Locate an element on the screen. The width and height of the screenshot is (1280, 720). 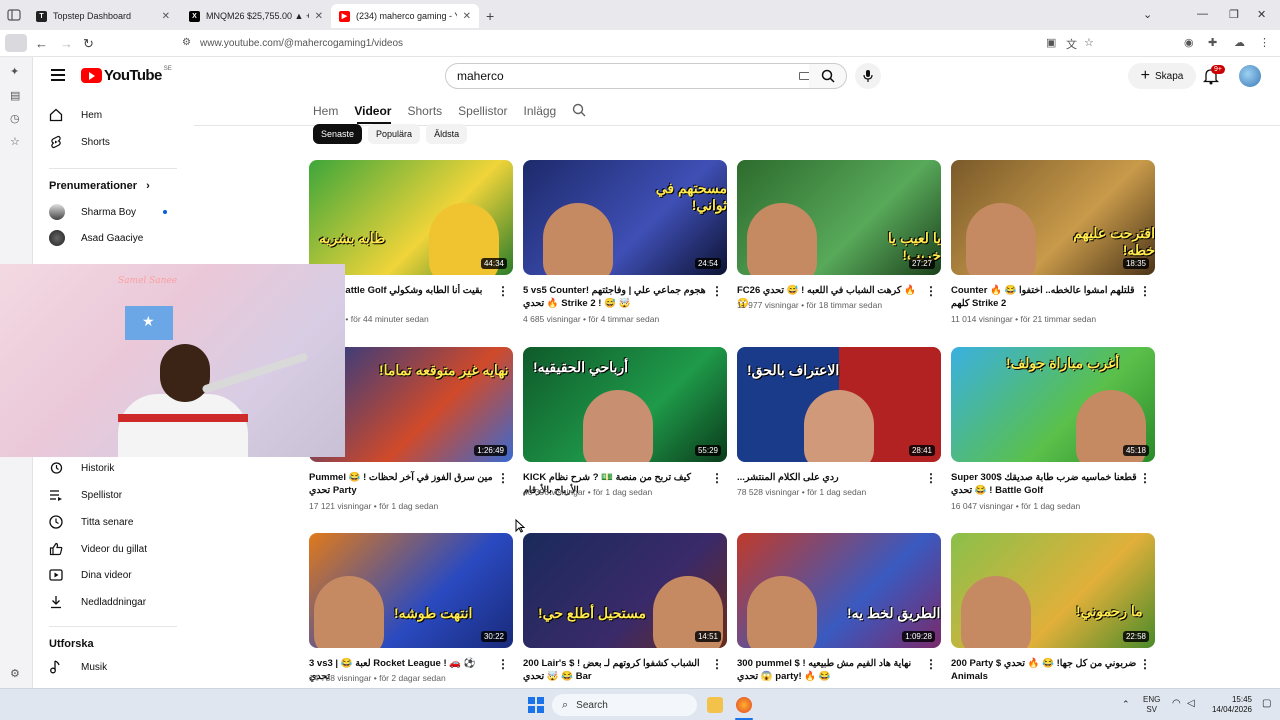
sidebar-item-history: Historik is located at coordinates (81, 468).